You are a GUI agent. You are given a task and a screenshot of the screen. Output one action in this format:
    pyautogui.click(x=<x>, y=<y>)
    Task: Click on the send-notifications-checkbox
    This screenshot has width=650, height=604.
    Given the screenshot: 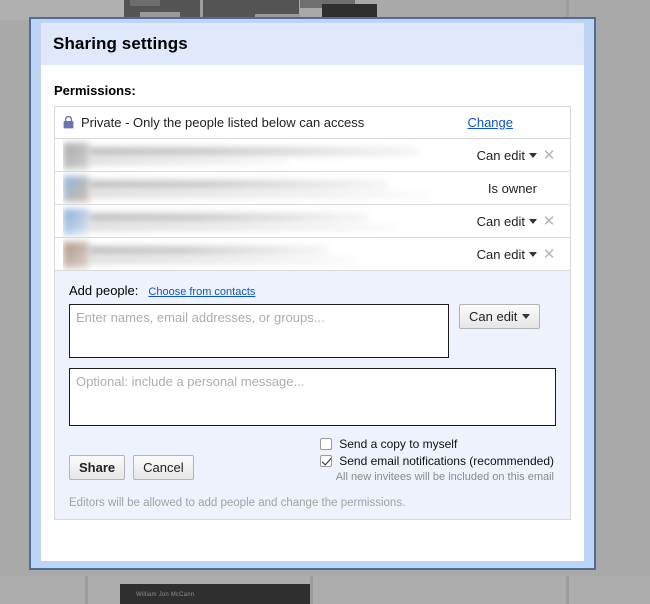 What is the action you would take?
    pyautogui.click(x=326, y=461)
    